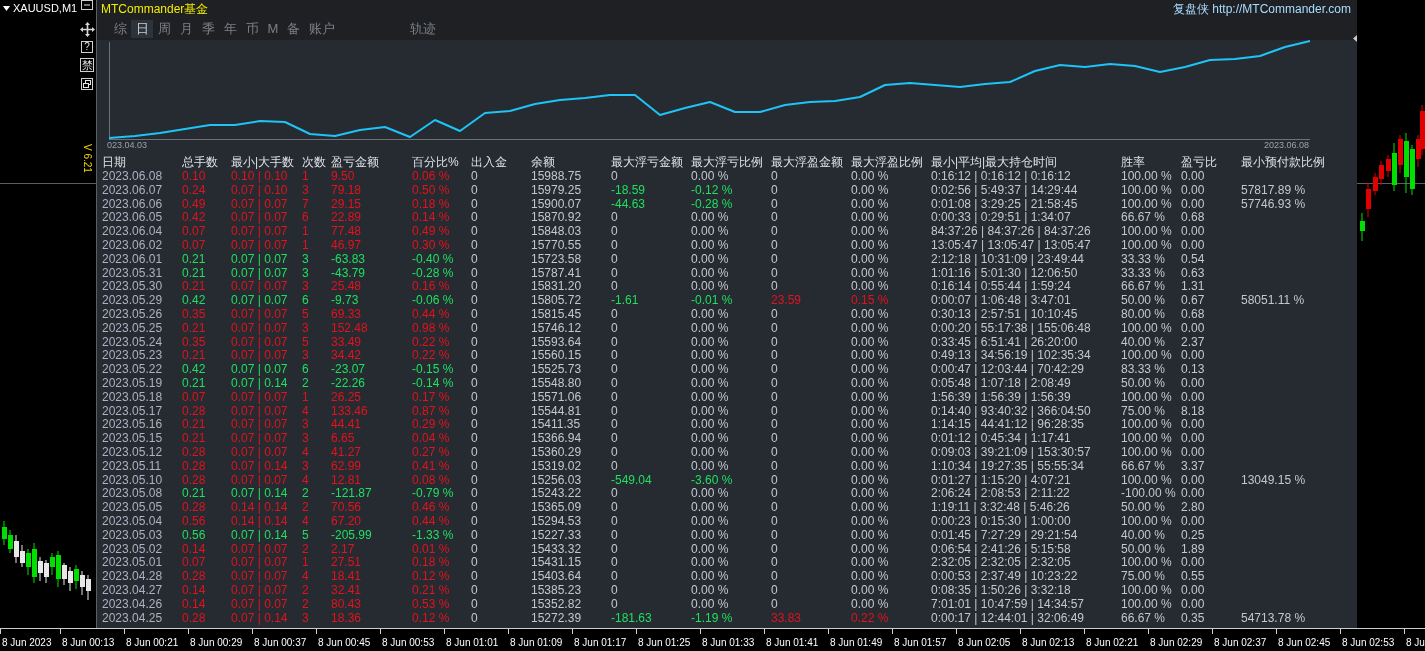  I want to click on time-axis-label: 8 Jun 01:49, so click(856, 642).